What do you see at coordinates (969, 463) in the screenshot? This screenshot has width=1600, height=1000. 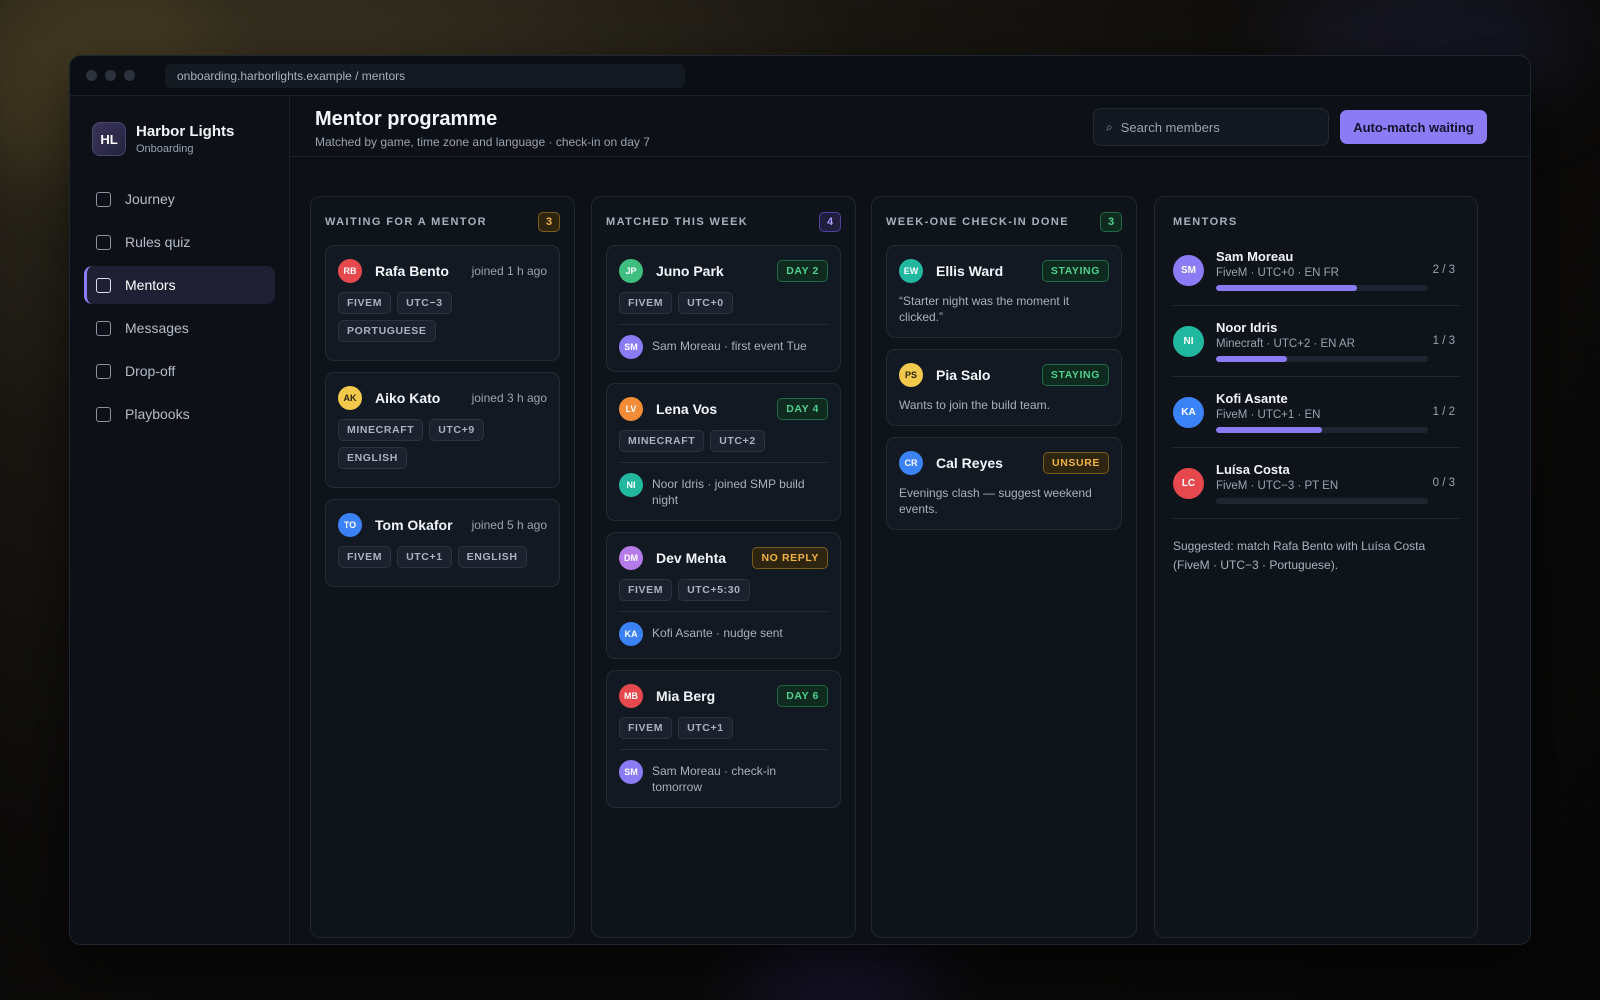 I see `member-name: Cal Reyes` at bounding box center [969, 463].